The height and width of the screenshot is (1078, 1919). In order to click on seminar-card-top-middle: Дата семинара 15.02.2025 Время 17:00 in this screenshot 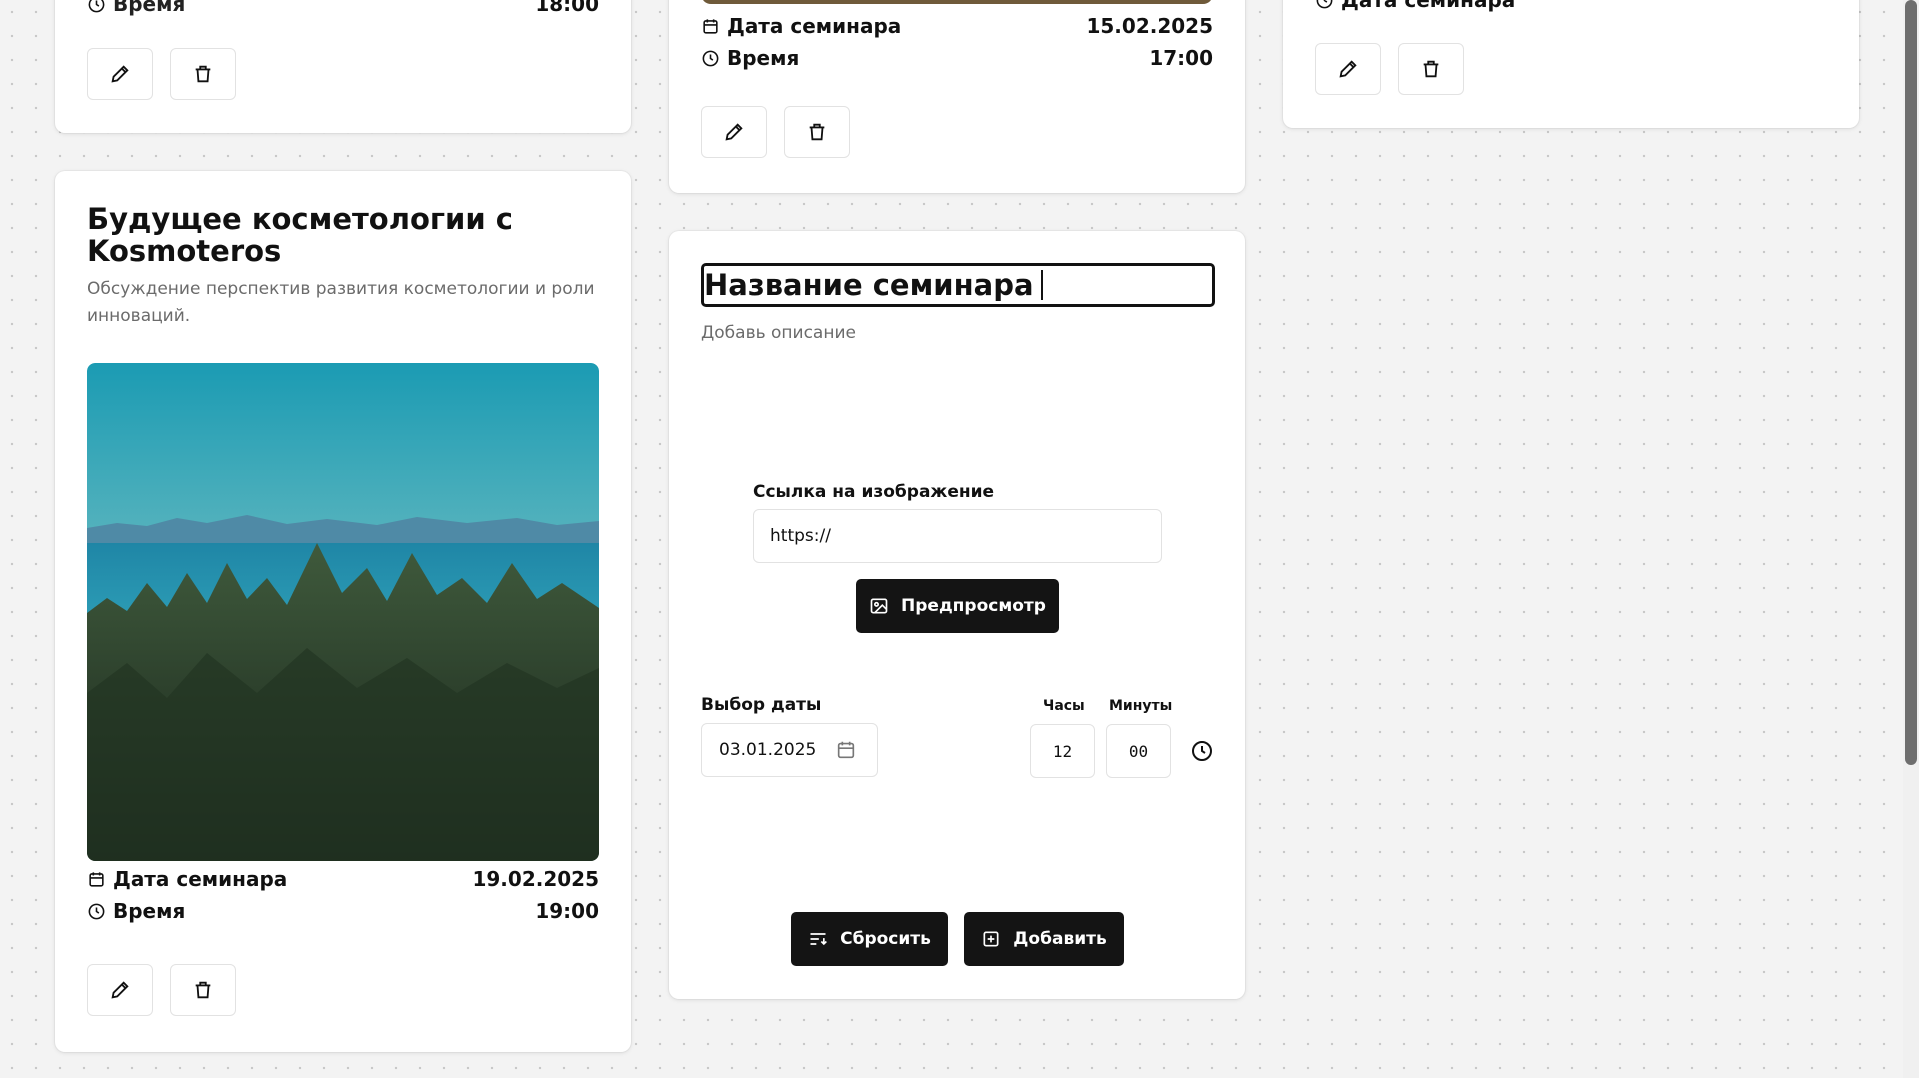, I will do `click(957, 96)`.